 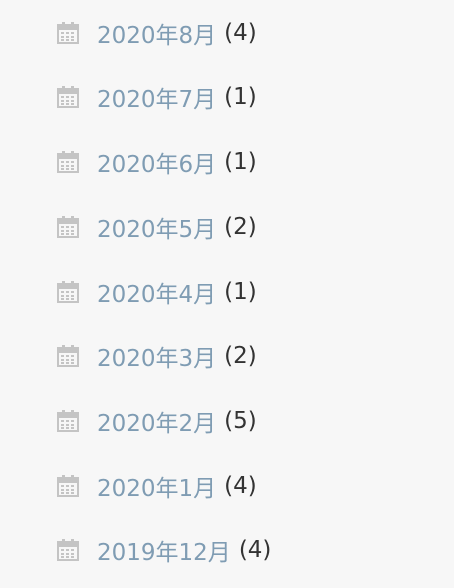 I want to click on archive-link: 2020年5月, so click(x=156, y=227).